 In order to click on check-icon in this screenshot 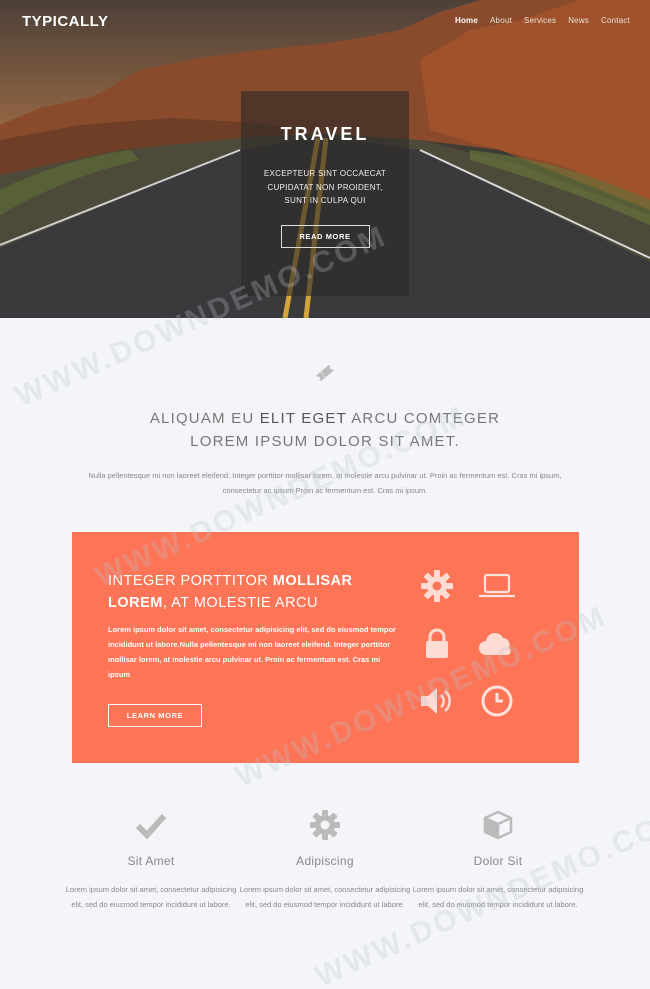, I will do `click(151, 826)`.